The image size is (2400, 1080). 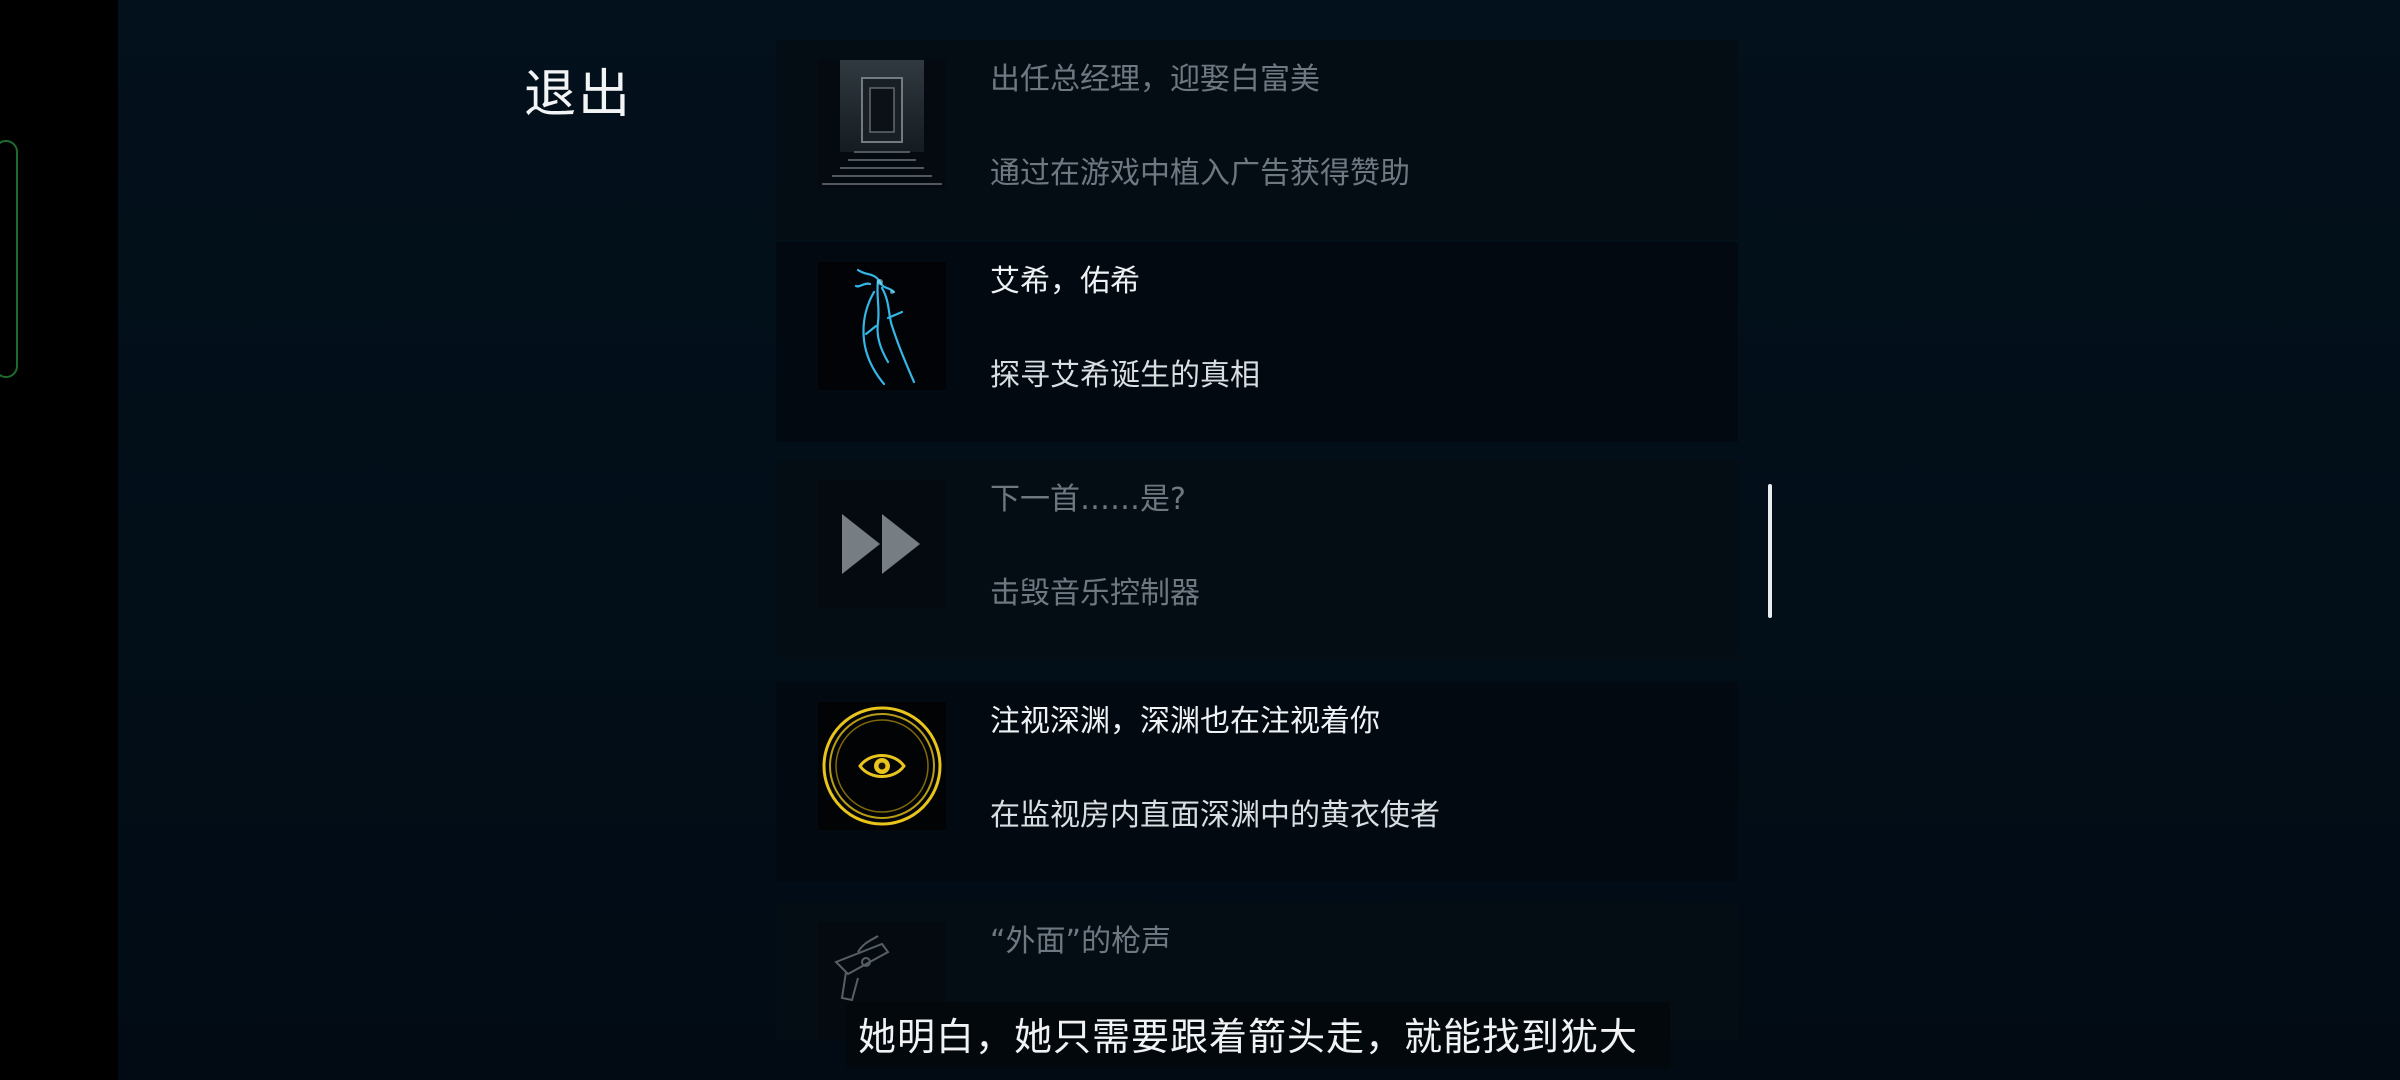 I want to click on scrollbar-thumb, so click(x=1770, y=551).